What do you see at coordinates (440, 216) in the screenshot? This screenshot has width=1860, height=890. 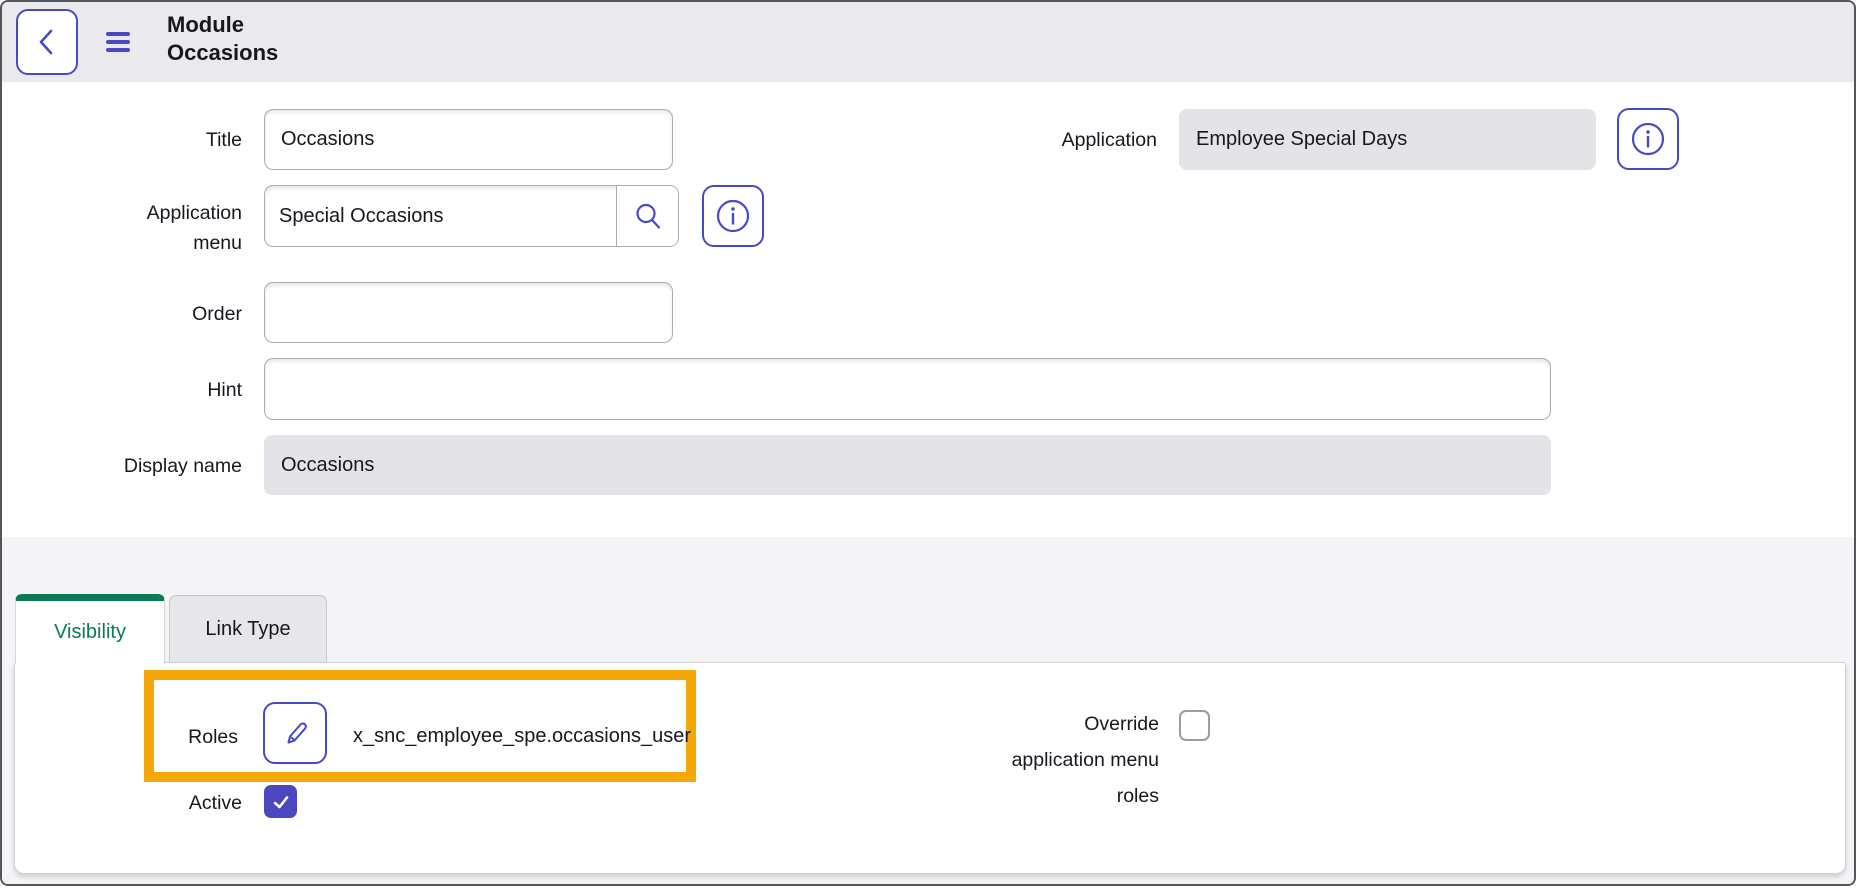 I see `application-menu-input` at bounding box center [440, 216].